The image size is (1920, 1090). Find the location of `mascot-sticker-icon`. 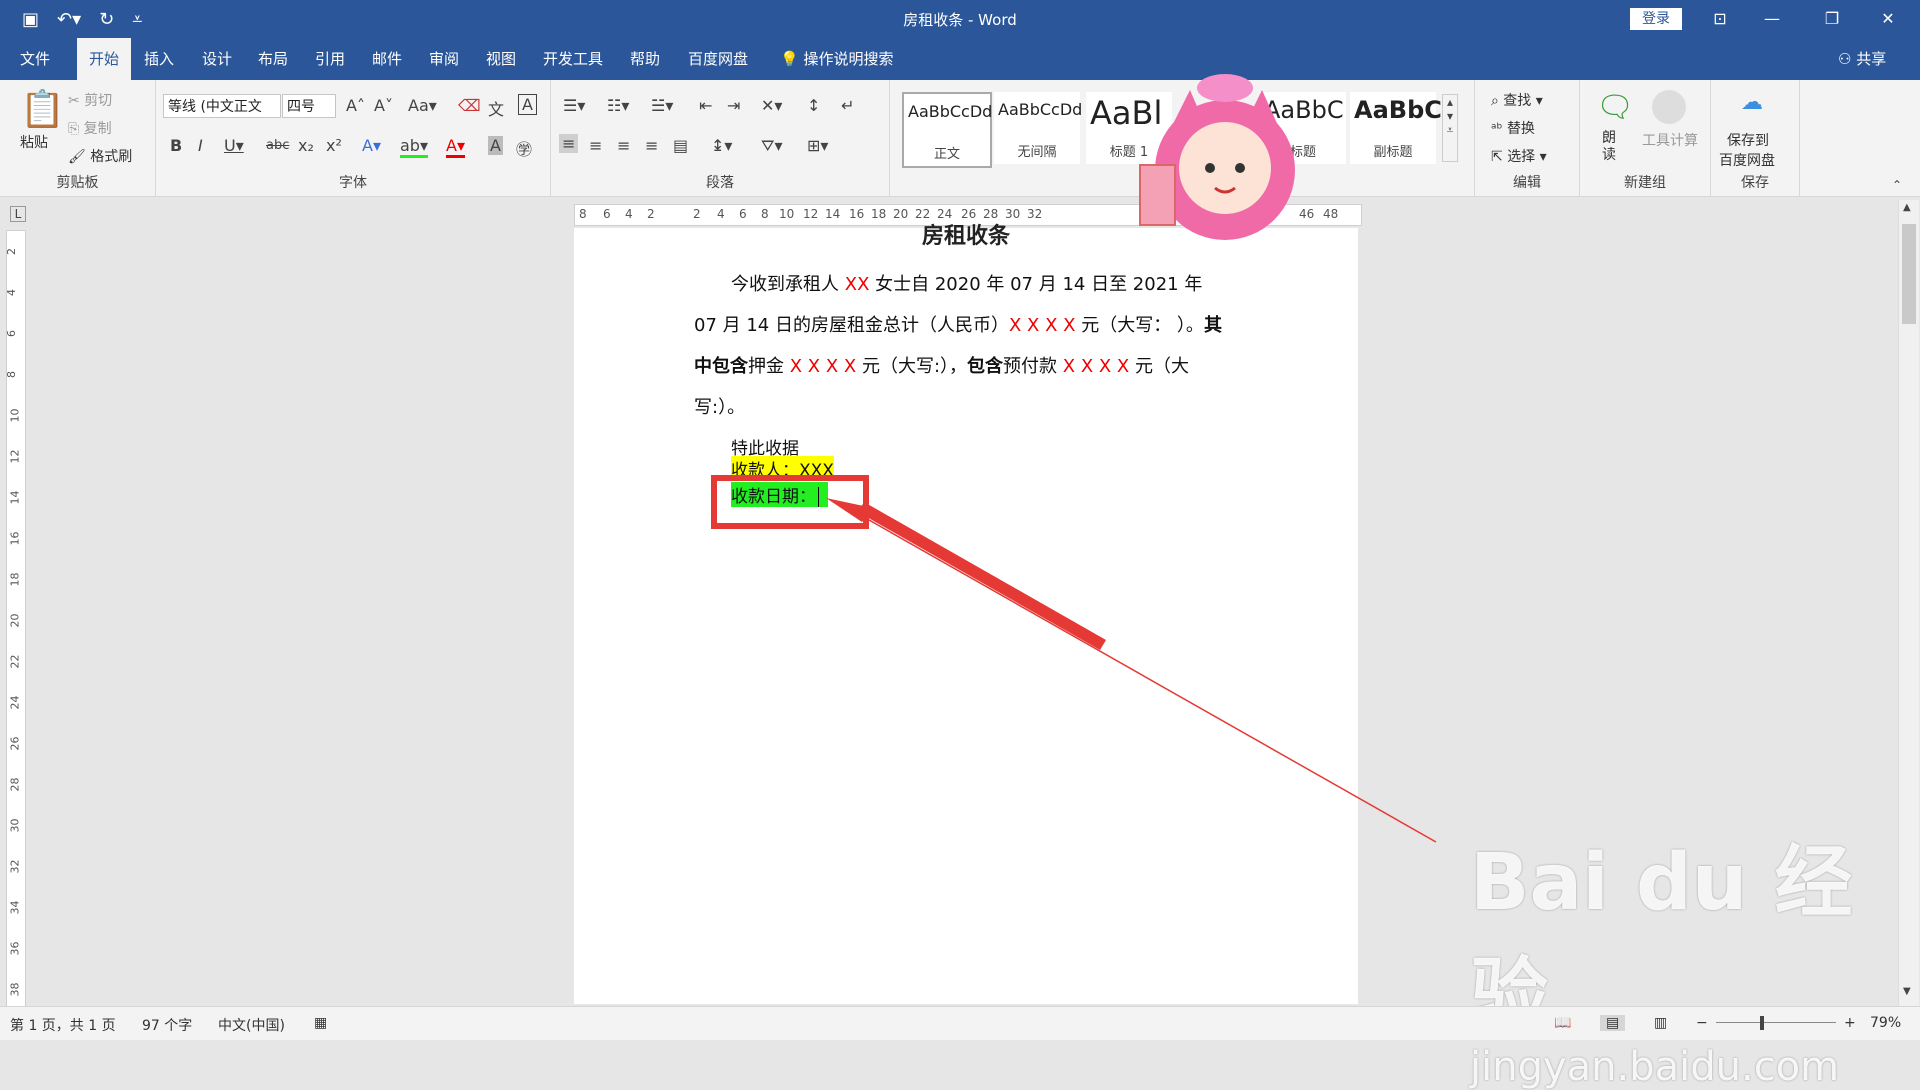

mascot-sticker-icon is located at coordinates (1217, 157).